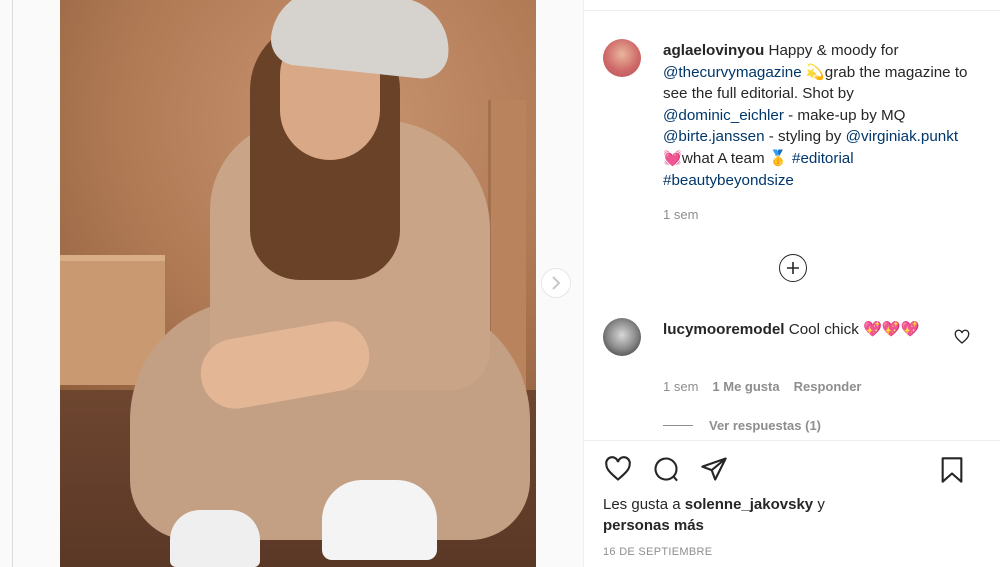 The height and width of the screenshot is (567, 1000). What do you see at coordinates (714, 469) in the screenshot?
I see `share-icon` at bounding box center [714, 469].